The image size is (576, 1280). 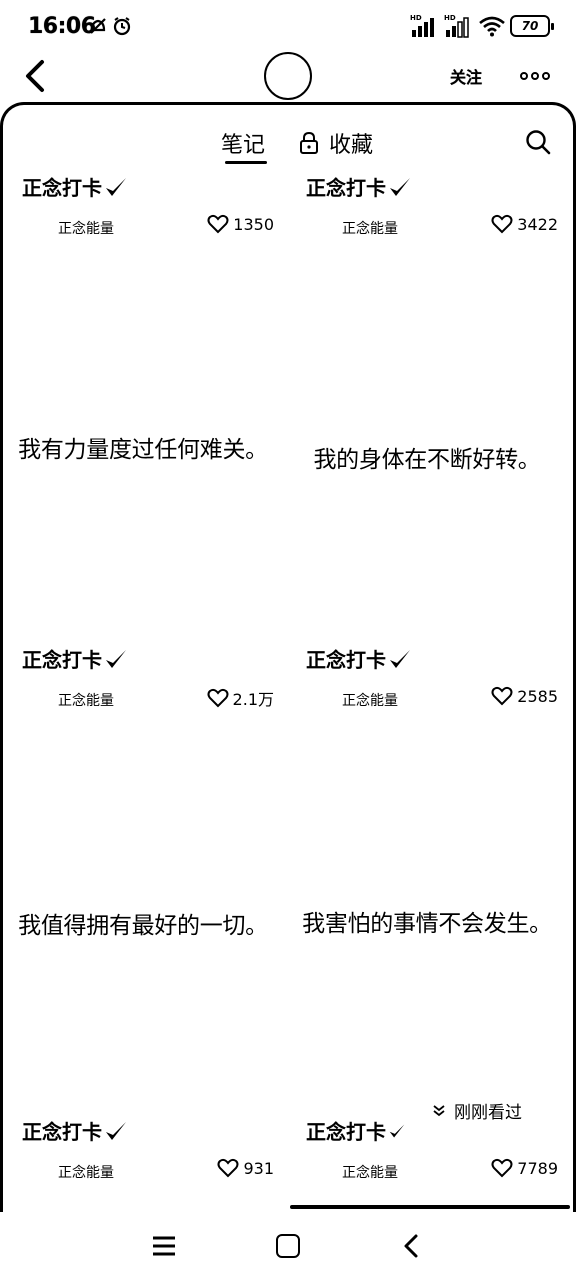 I want to click on card-likes: 7789, so click(x=524, y=1168).